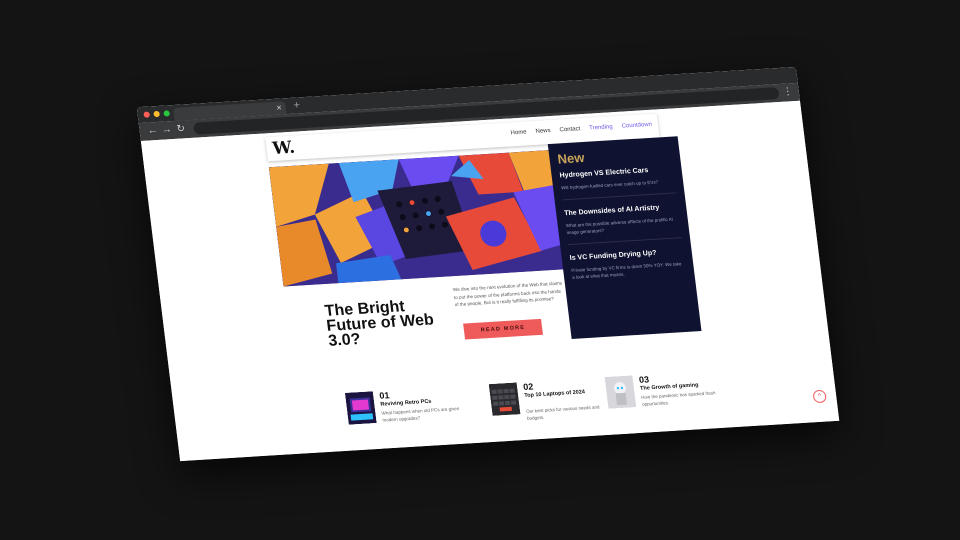 This screenshot has height=540, width=960. I want to click on article-title: Top 10 Laptops of 2024, so click(568, 394).